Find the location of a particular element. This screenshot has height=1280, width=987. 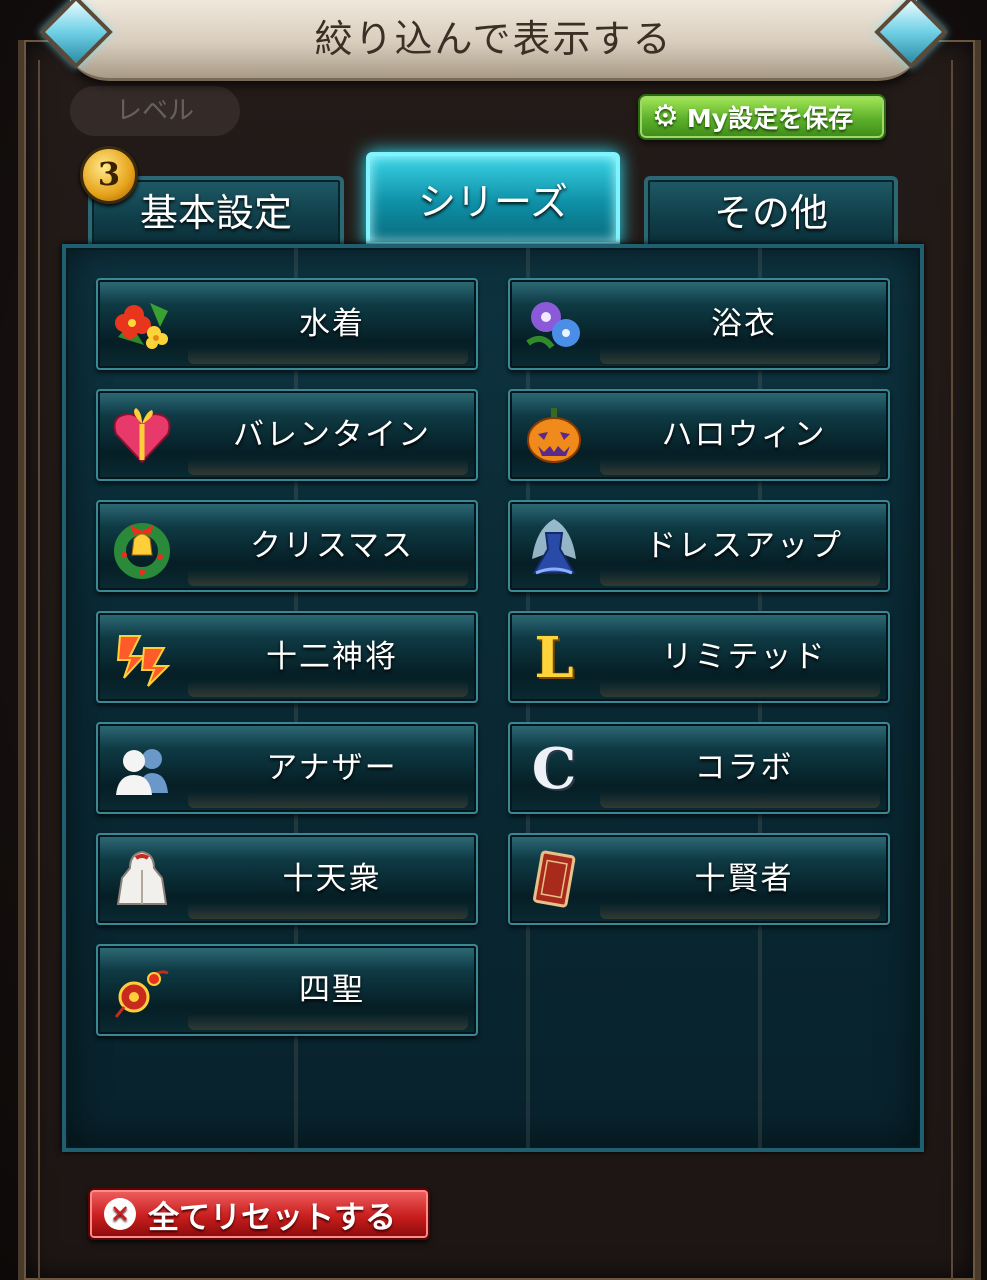

series-button-four-saints: 四聖 is located at coordinates (287, 990).